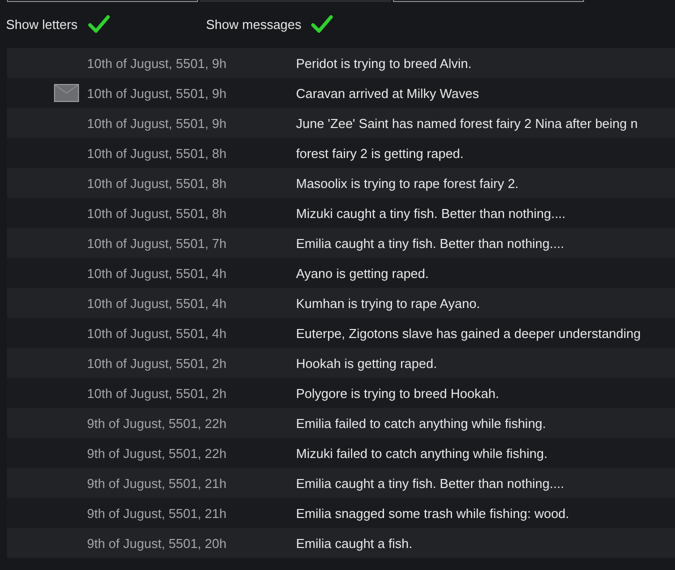 The image size is (675, 570). I want to click on log-message: Emilia caught a fish., so click(354, 543).